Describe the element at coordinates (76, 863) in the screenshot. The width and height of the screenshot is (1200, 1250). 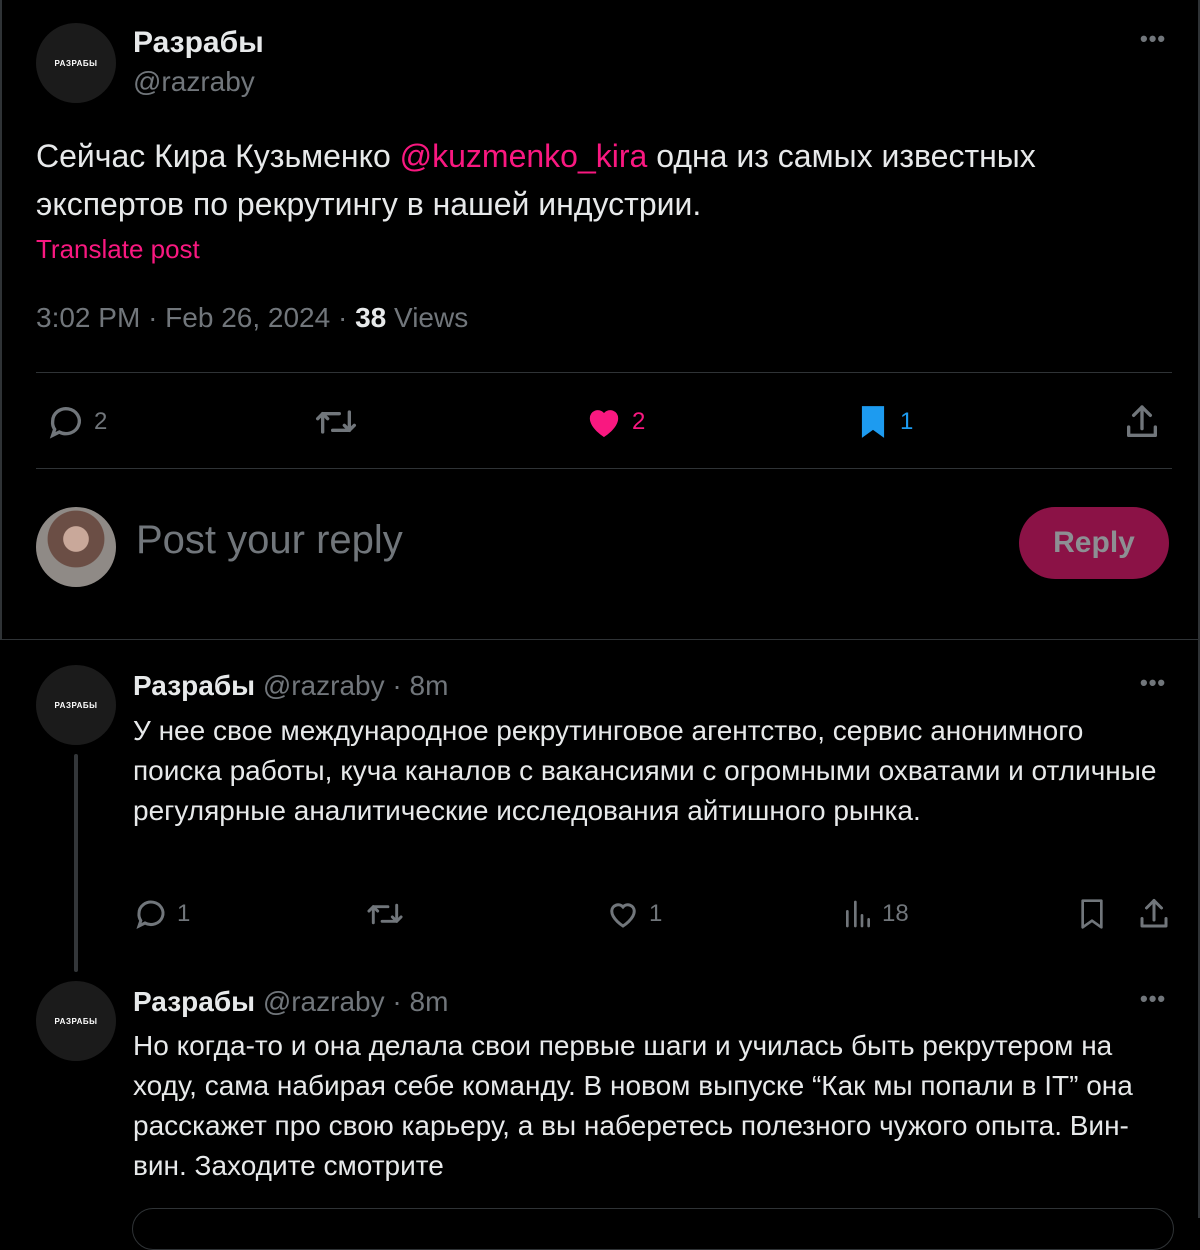
I see `thread-connector` at that location.